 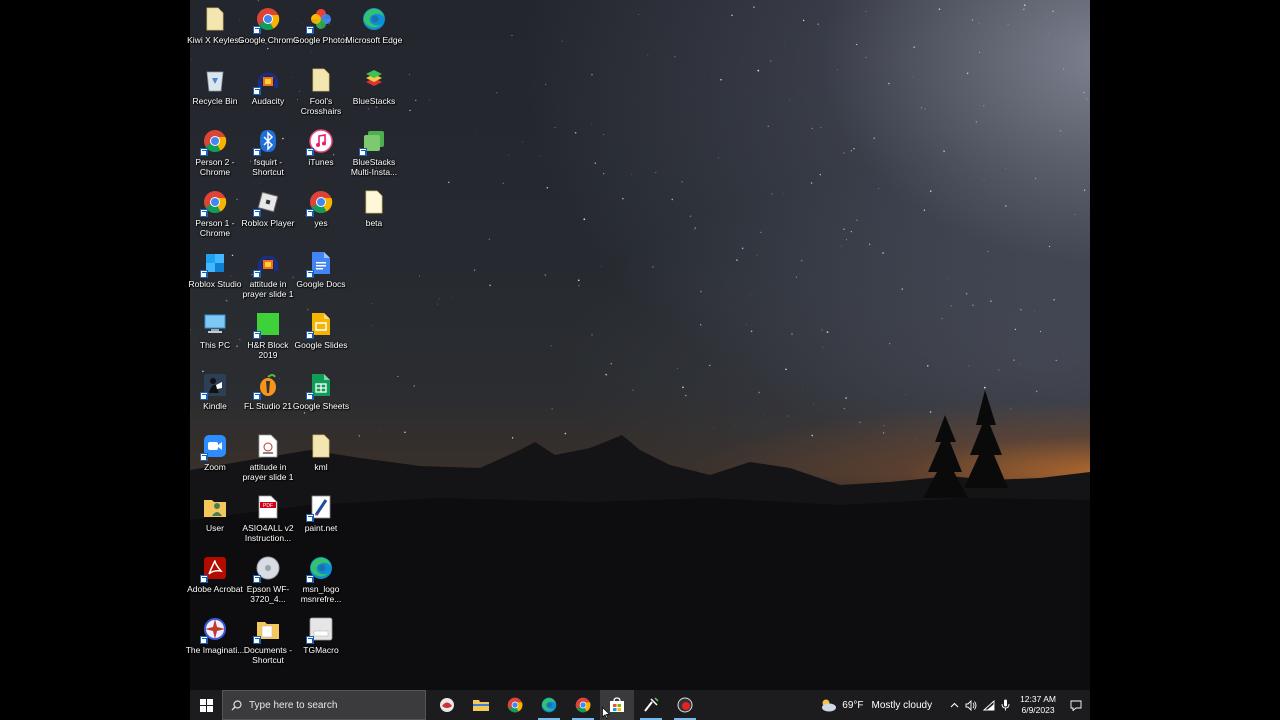 I want to click on desktop-icon-gdocs: Google Docs, so click(x=321, y=275).